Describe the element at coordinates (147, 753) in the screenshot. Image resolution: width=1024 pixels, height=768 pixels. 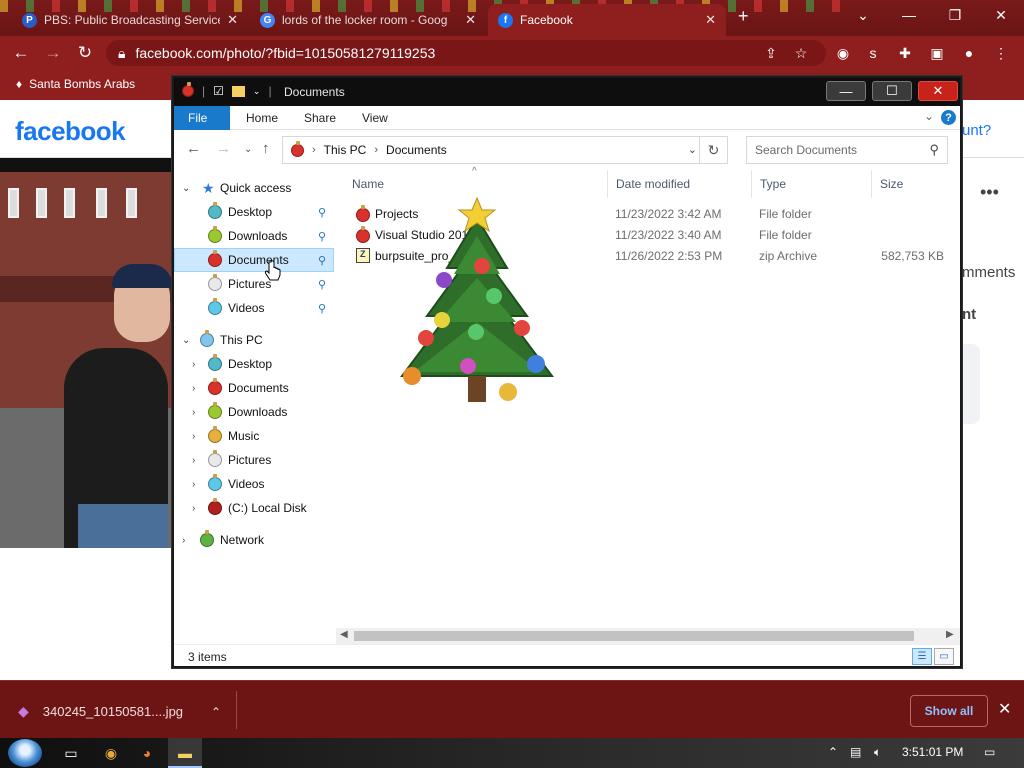
I see `firefox-icon: ◕` at that location.